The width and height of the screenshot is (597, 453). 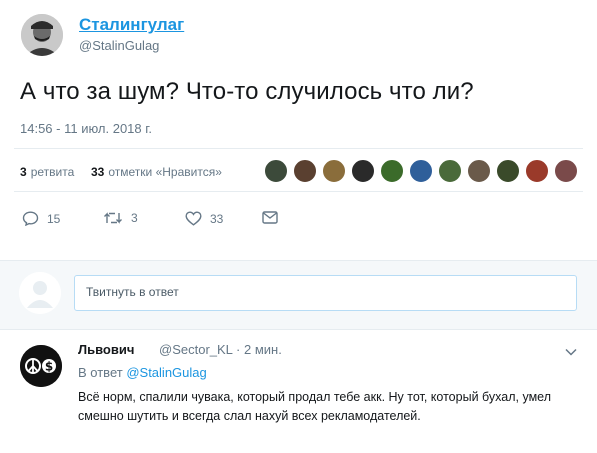 I want to click on likes-action-count: 33, so click(x=217, y=218).